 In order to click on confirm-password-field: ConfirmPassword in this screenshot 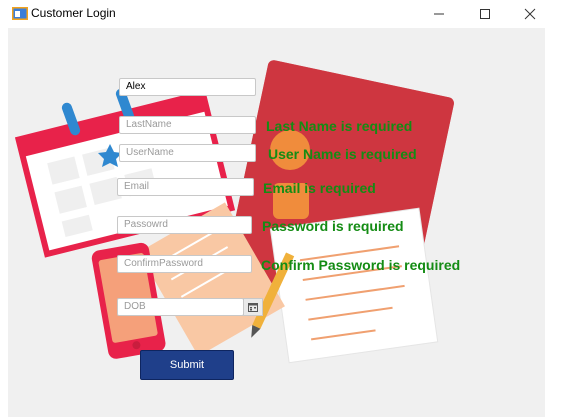, I will do `click(184, 264)`.